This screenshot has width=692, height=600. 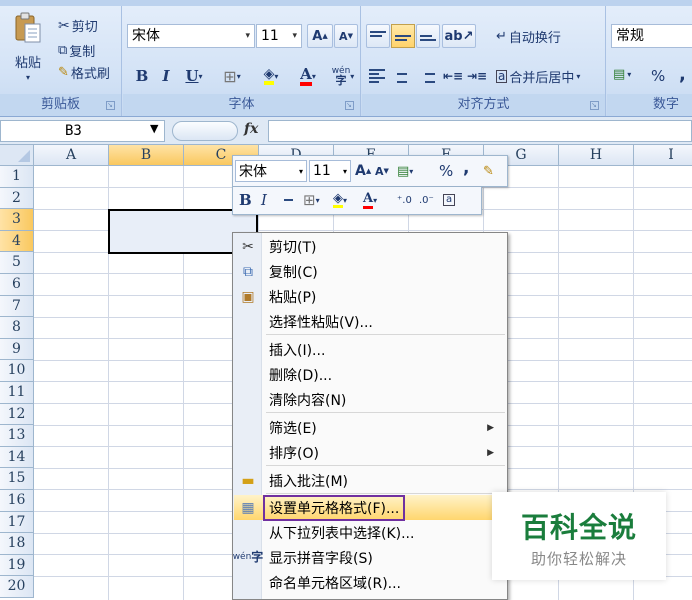 What do you see at coordinates (370, 296) in the screenshot?
I see `menu-item-paste: ▣ 粘贴(P)` at bounding box center [370, 296].